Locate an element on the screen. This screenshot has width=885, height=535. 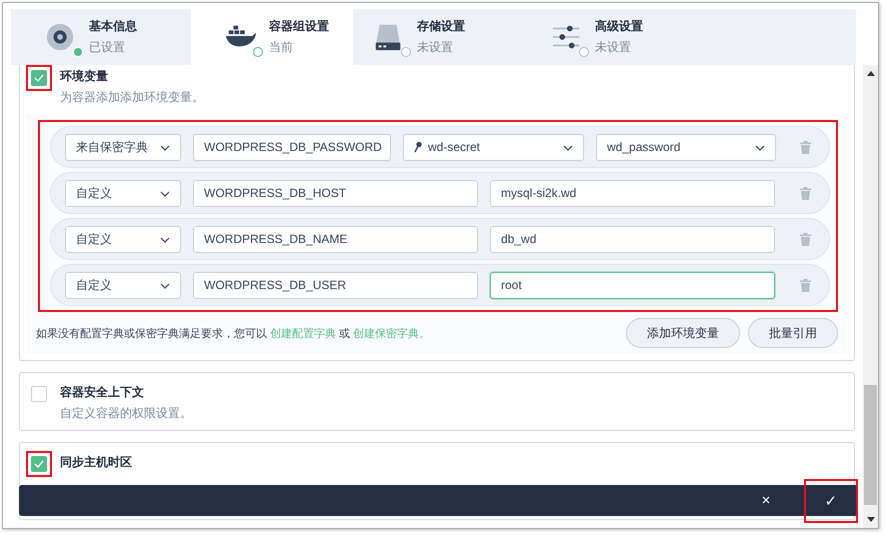
input-field: WORDPRESS_DB_PASSWORD is located at coordinates (292, 147).